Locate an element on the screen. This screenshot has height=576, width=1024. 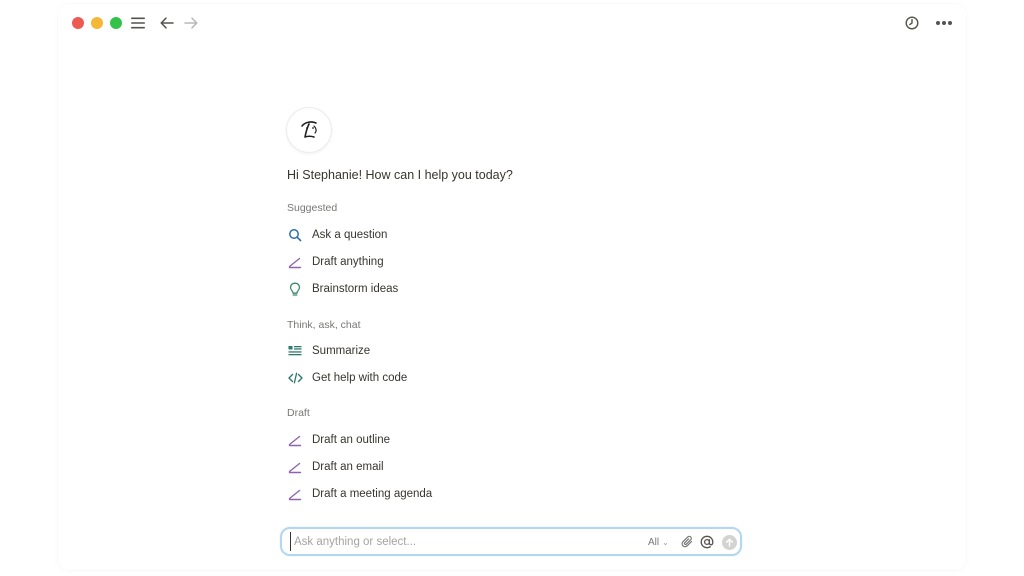
ai-face-icon is located at coordinates (309, 129).